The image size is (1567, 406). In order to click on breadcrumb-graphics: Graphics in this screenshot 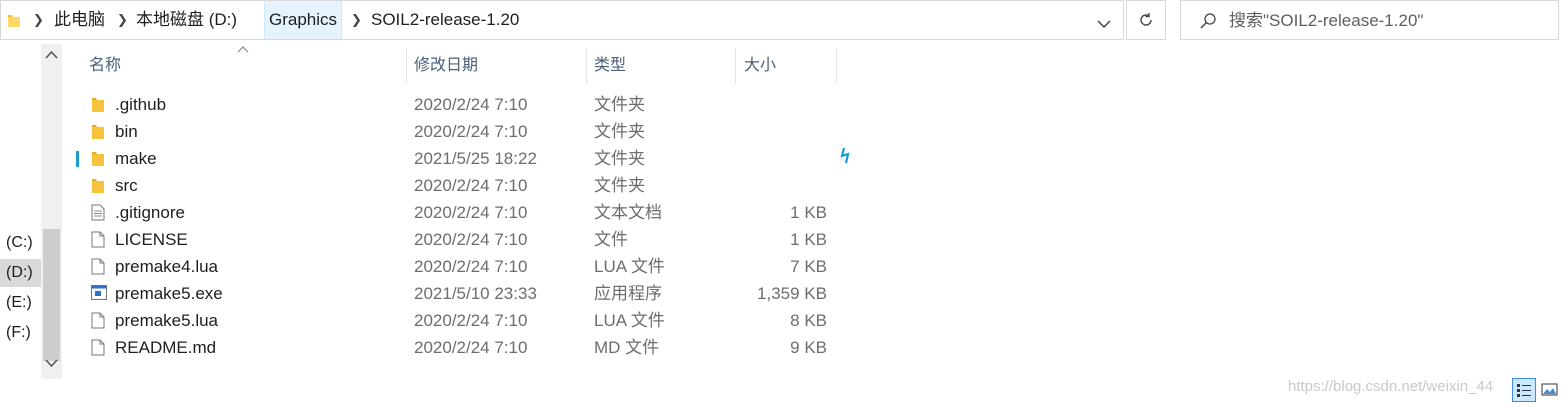, I will do `click(303, 20)`.